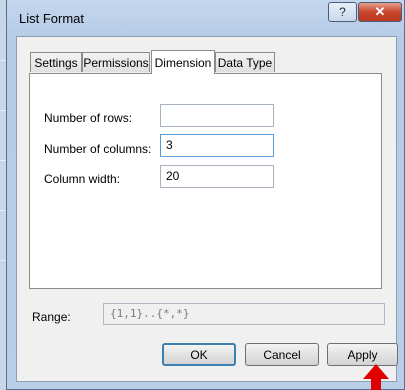  I want to click on title-bar: List Format ? ✕, so click(205, 18).